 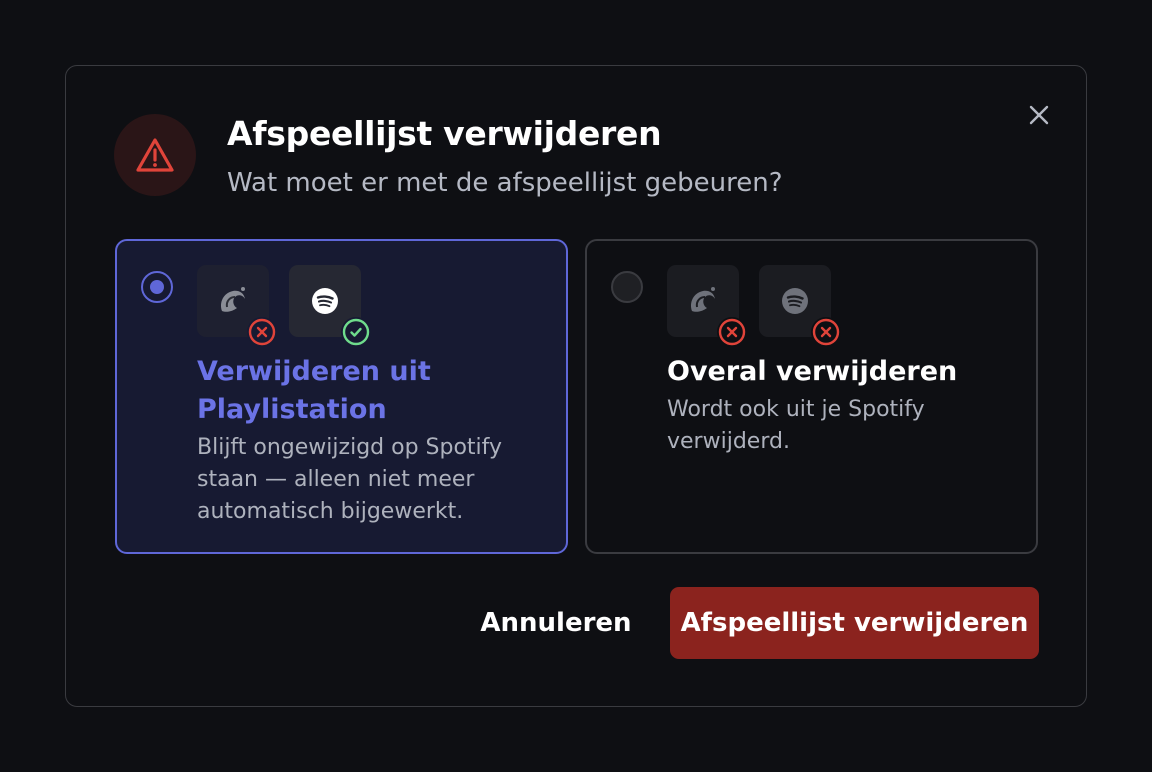 I want to click on option-title: Overal verwijderen, so click(x=812, y=371).